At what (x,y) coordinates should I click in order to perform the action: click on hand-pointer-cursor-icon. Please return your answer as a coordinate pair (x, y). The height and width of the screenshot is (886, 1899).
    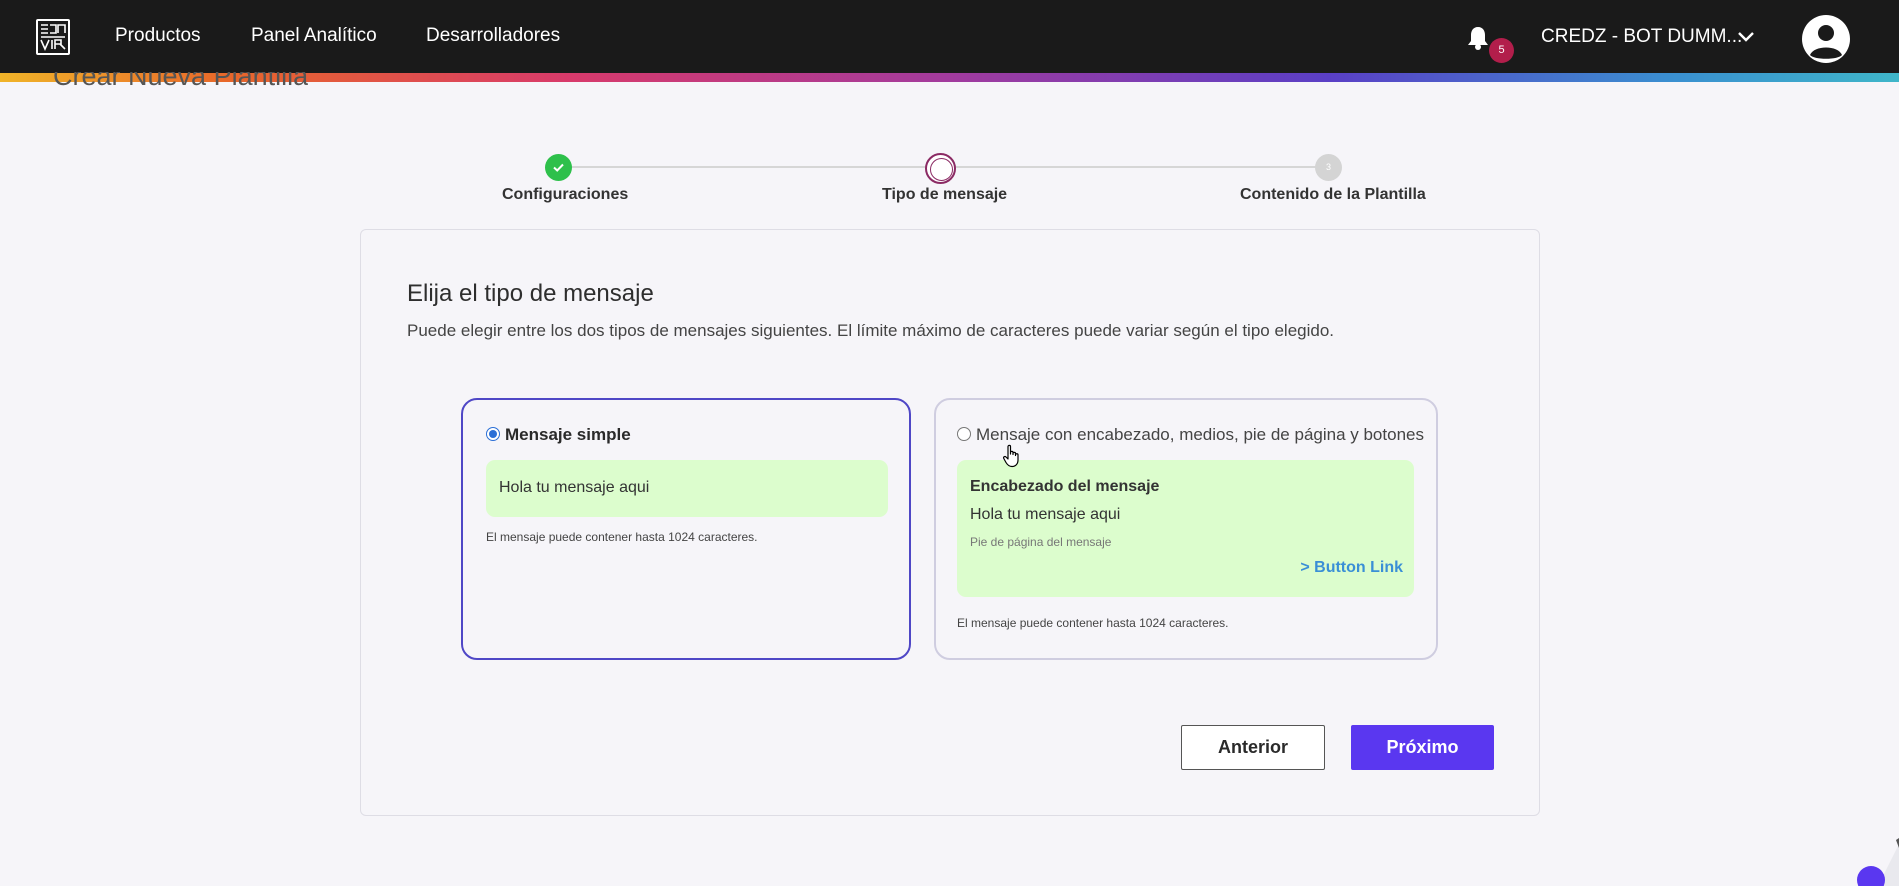
    Looking at the image, I should click on (1013, 456).